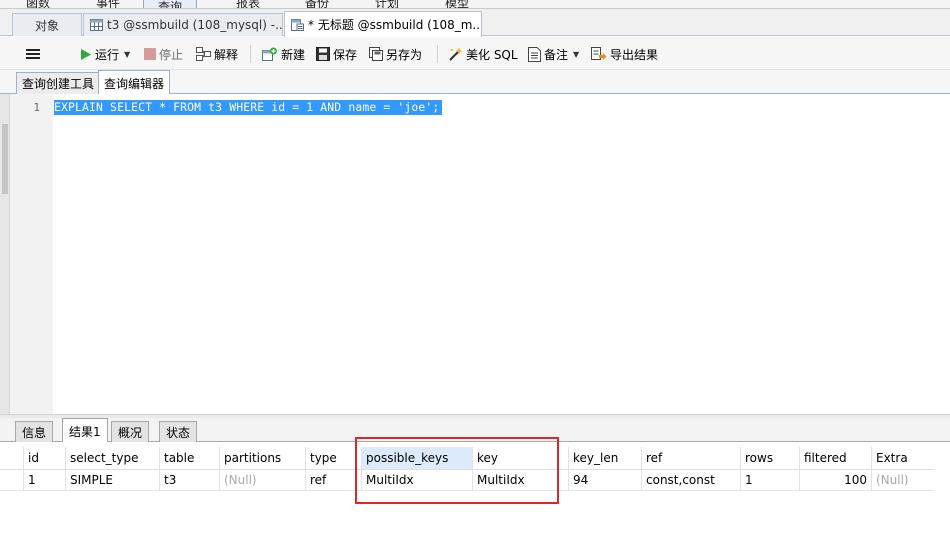  I want to click on menu-button, so click(34, 54).